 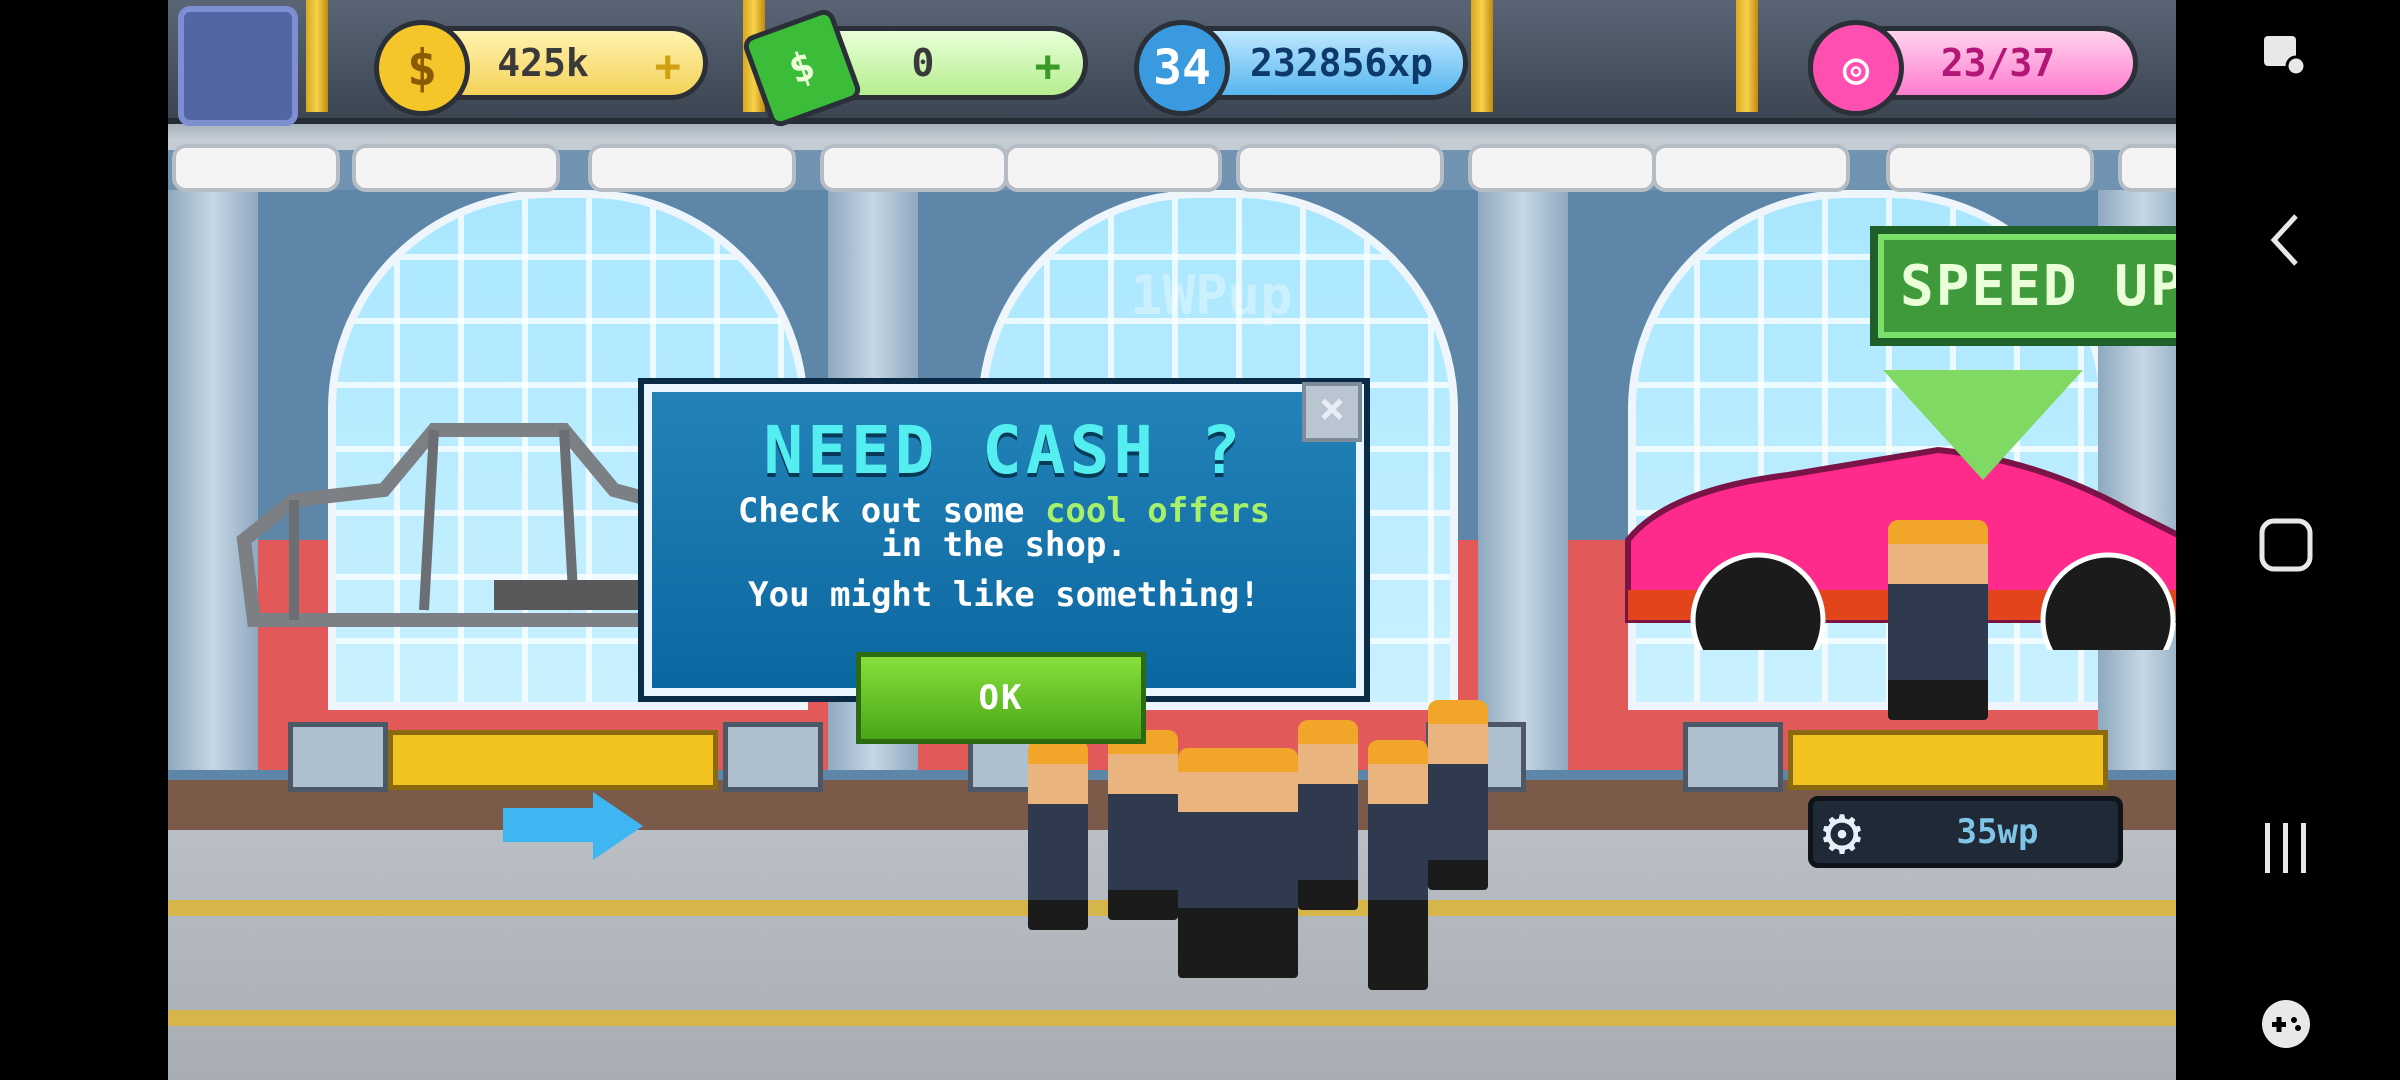 I want to click on home-icon, so click(x=2286, y=545).